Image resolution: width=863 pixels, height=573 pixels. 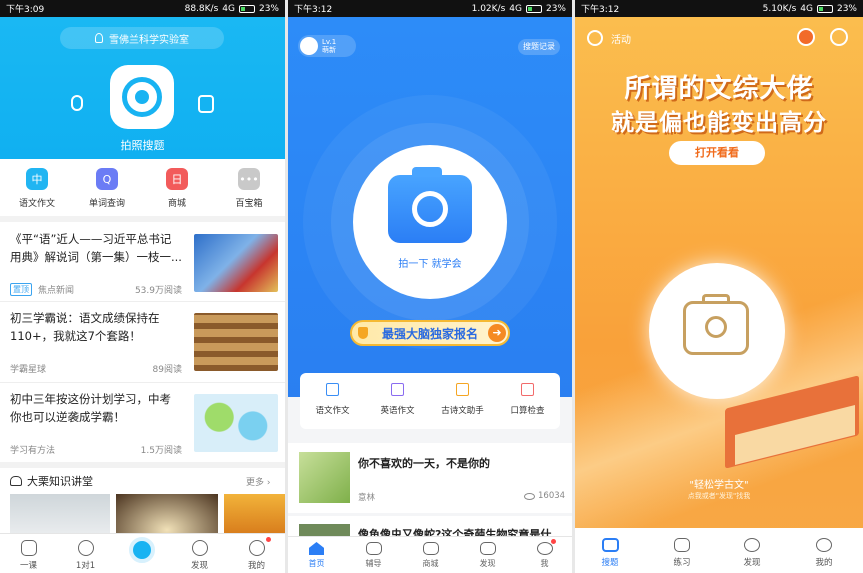 What do you see at coordinates (544, 555) in the screenshot?
I see `tab-me: 我` at bounding box center [544, 555].